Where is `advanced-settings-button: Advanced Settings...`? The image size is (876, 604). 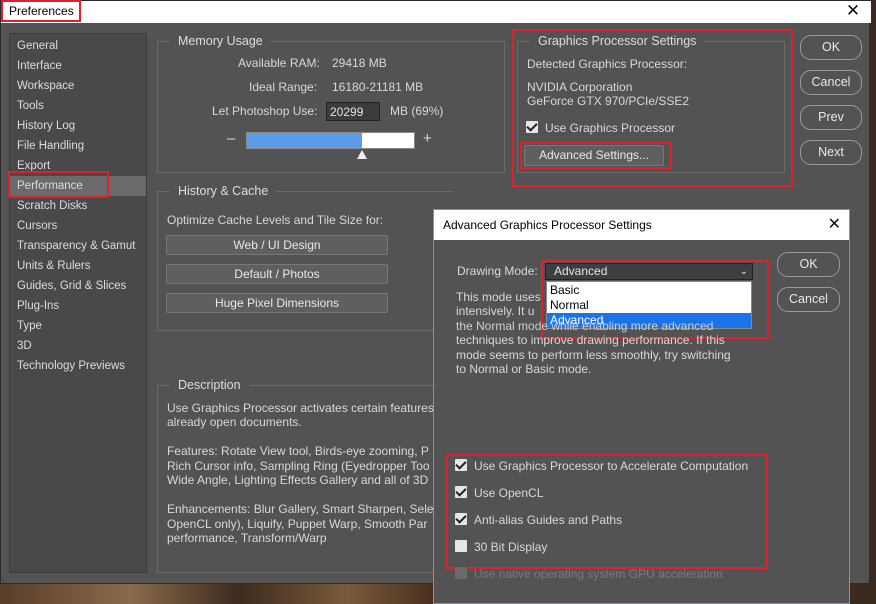 advanced-settings-button: Advanced Settings... is located at coordinates (594, 155).